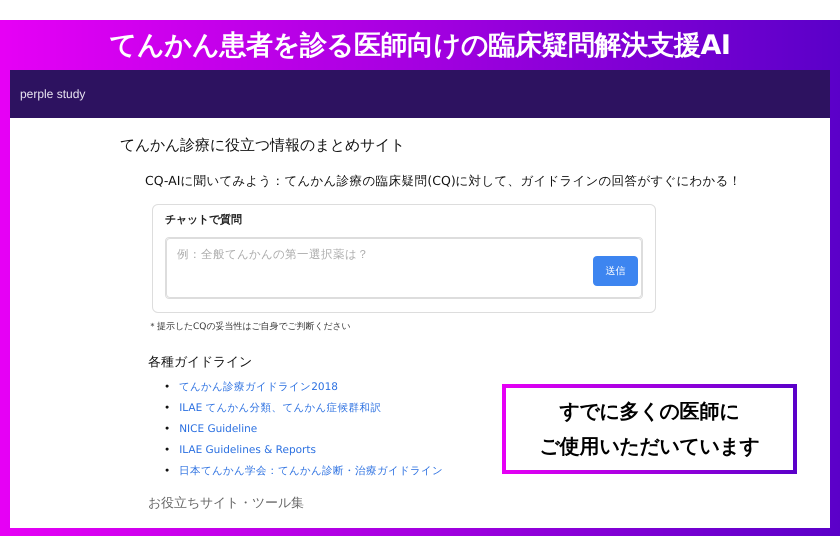 This screenshot has height=560, width=840. Describe the element at coordinates (218, 429) in the screenshot. I see `guideline-link: NICE Guideline` at that location.